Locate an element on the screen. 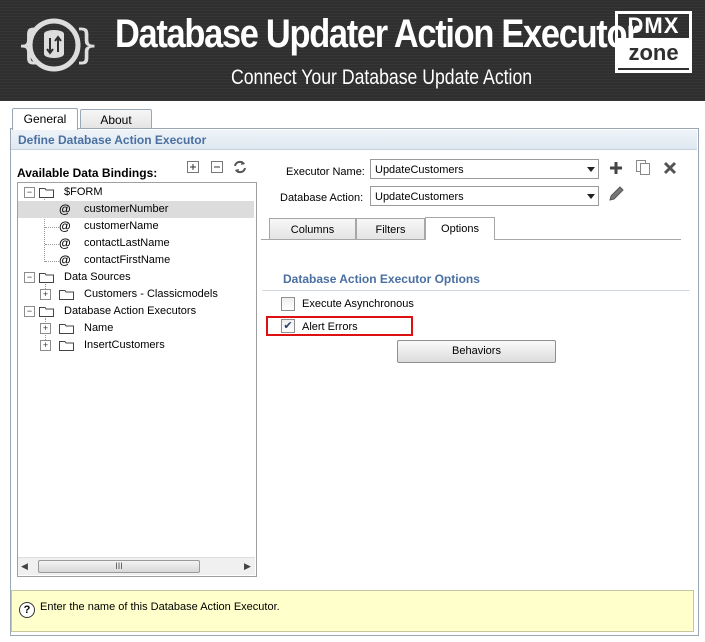 Image resolution: width=705 pixels, height=642 pixels. tree-item-data-sources: − Data Sources is located at coordinates (136, 277).